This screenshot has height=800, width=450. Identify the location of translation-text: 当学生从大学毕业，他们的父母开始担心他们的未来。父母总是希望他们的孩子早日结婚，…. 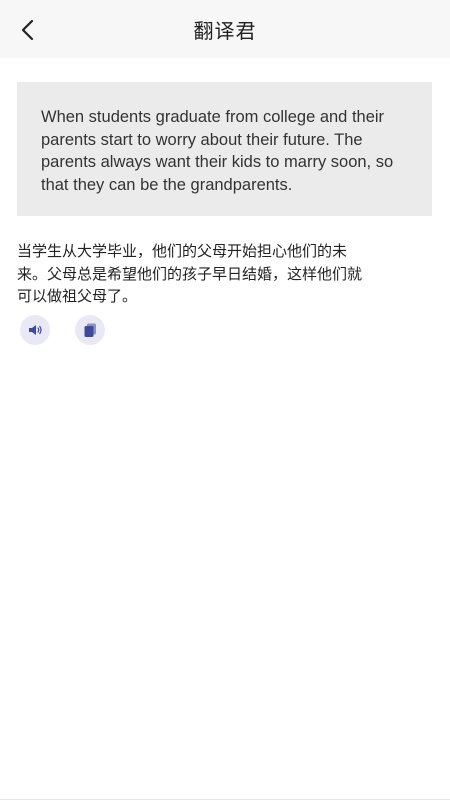
(190, 273).